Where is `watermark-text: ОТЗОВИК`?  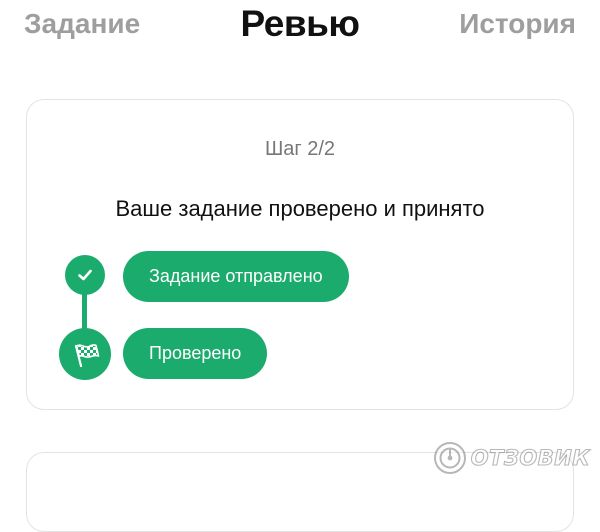
watermark-text: ОТЗОВИК is located at coordinates (530, 457).